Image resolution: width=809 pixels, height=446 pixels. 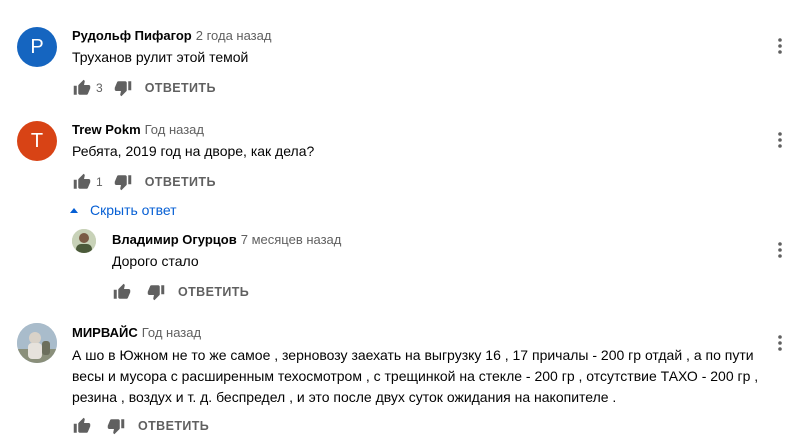 What do you see at coordinates (133, 210) in the screenshot?
I see `hide-replies-label: Скрыть ответ` at bounding box center [133, 210].